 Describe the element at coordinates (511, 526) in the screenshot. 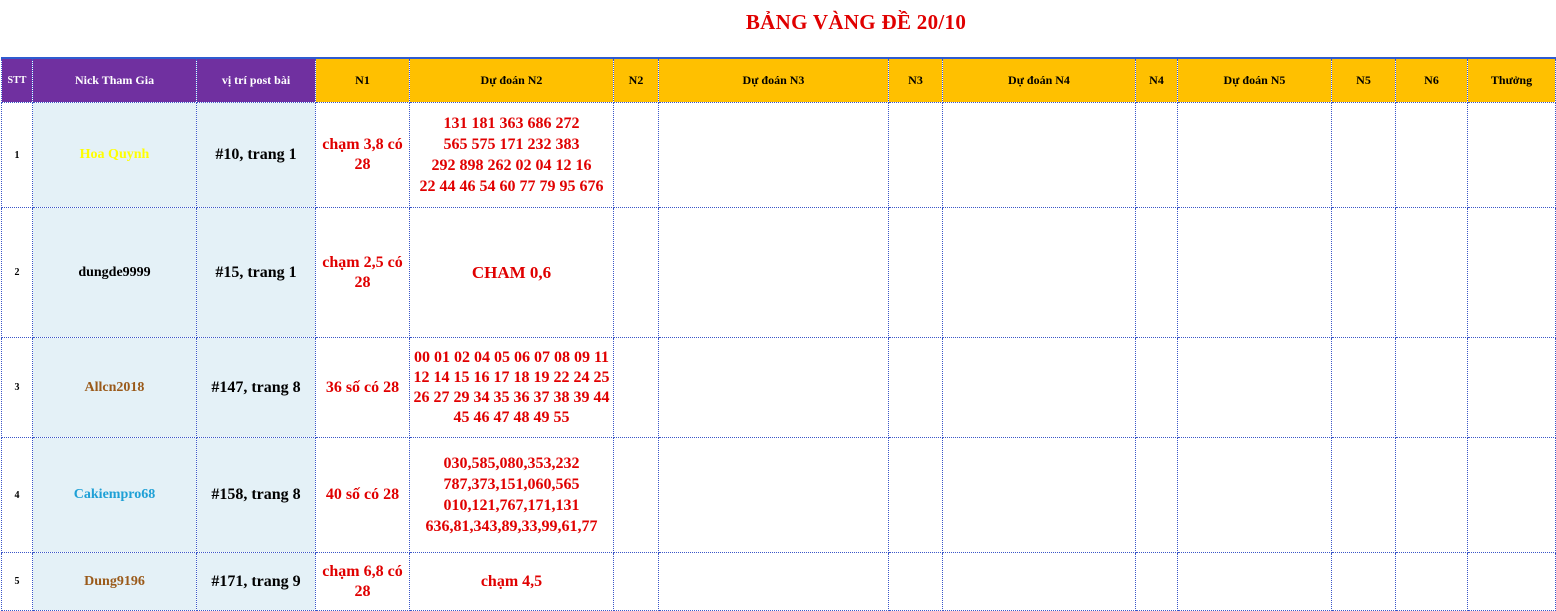

I see `pred-line: 636,81,343,89,33,99,61,77` at that location.